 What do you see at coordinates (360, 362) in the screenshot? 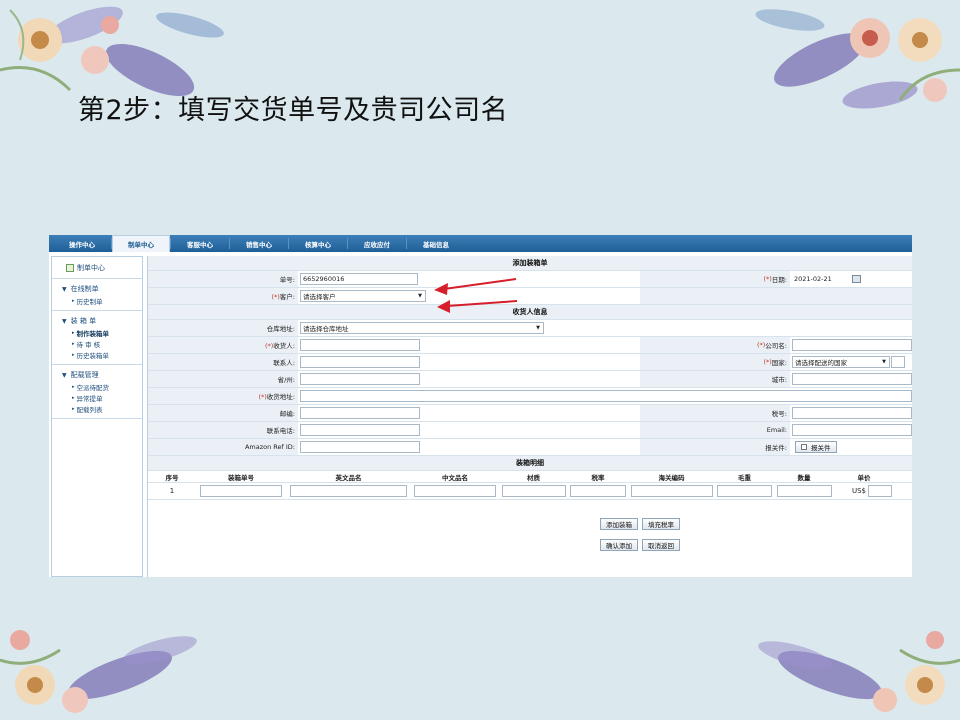
I see `contact-input` at bounding box center [360, 362].